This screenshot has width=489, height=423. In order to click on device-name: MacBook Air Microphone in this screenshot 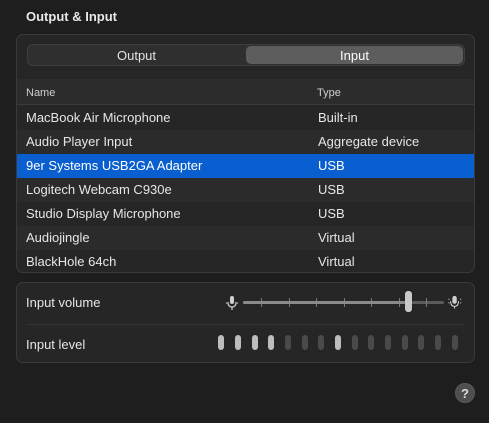, I will do `click(98, 117)`.